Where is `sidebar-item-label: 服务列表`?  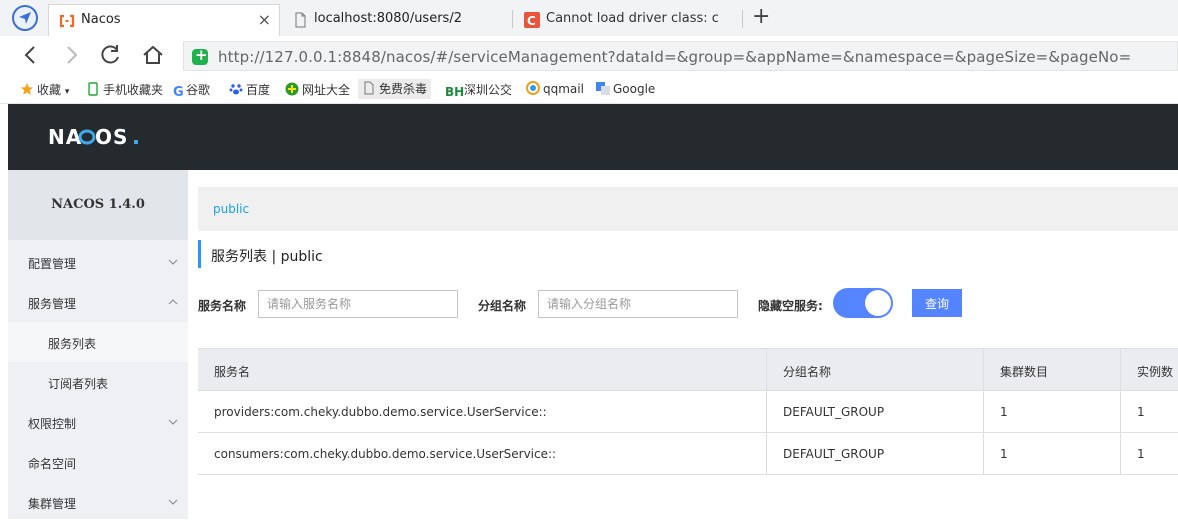
sidebar-item-label: 服务列表 is located at coordinates (72, 344).